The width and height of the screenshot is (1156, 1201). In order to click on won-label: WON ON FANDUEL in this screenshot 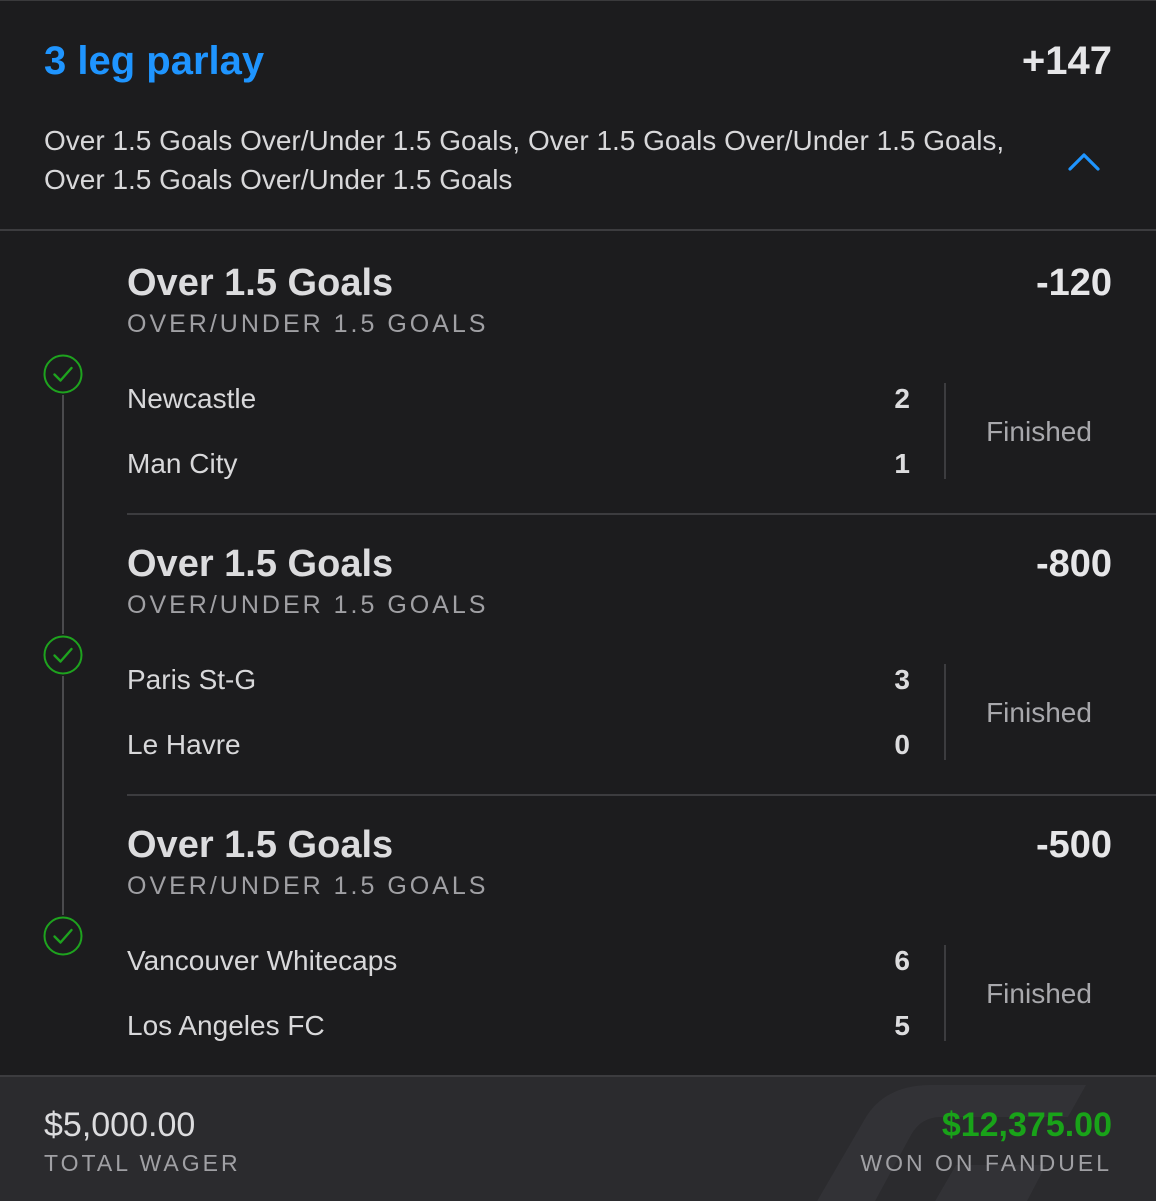, I will do `click(986, 1163)`.